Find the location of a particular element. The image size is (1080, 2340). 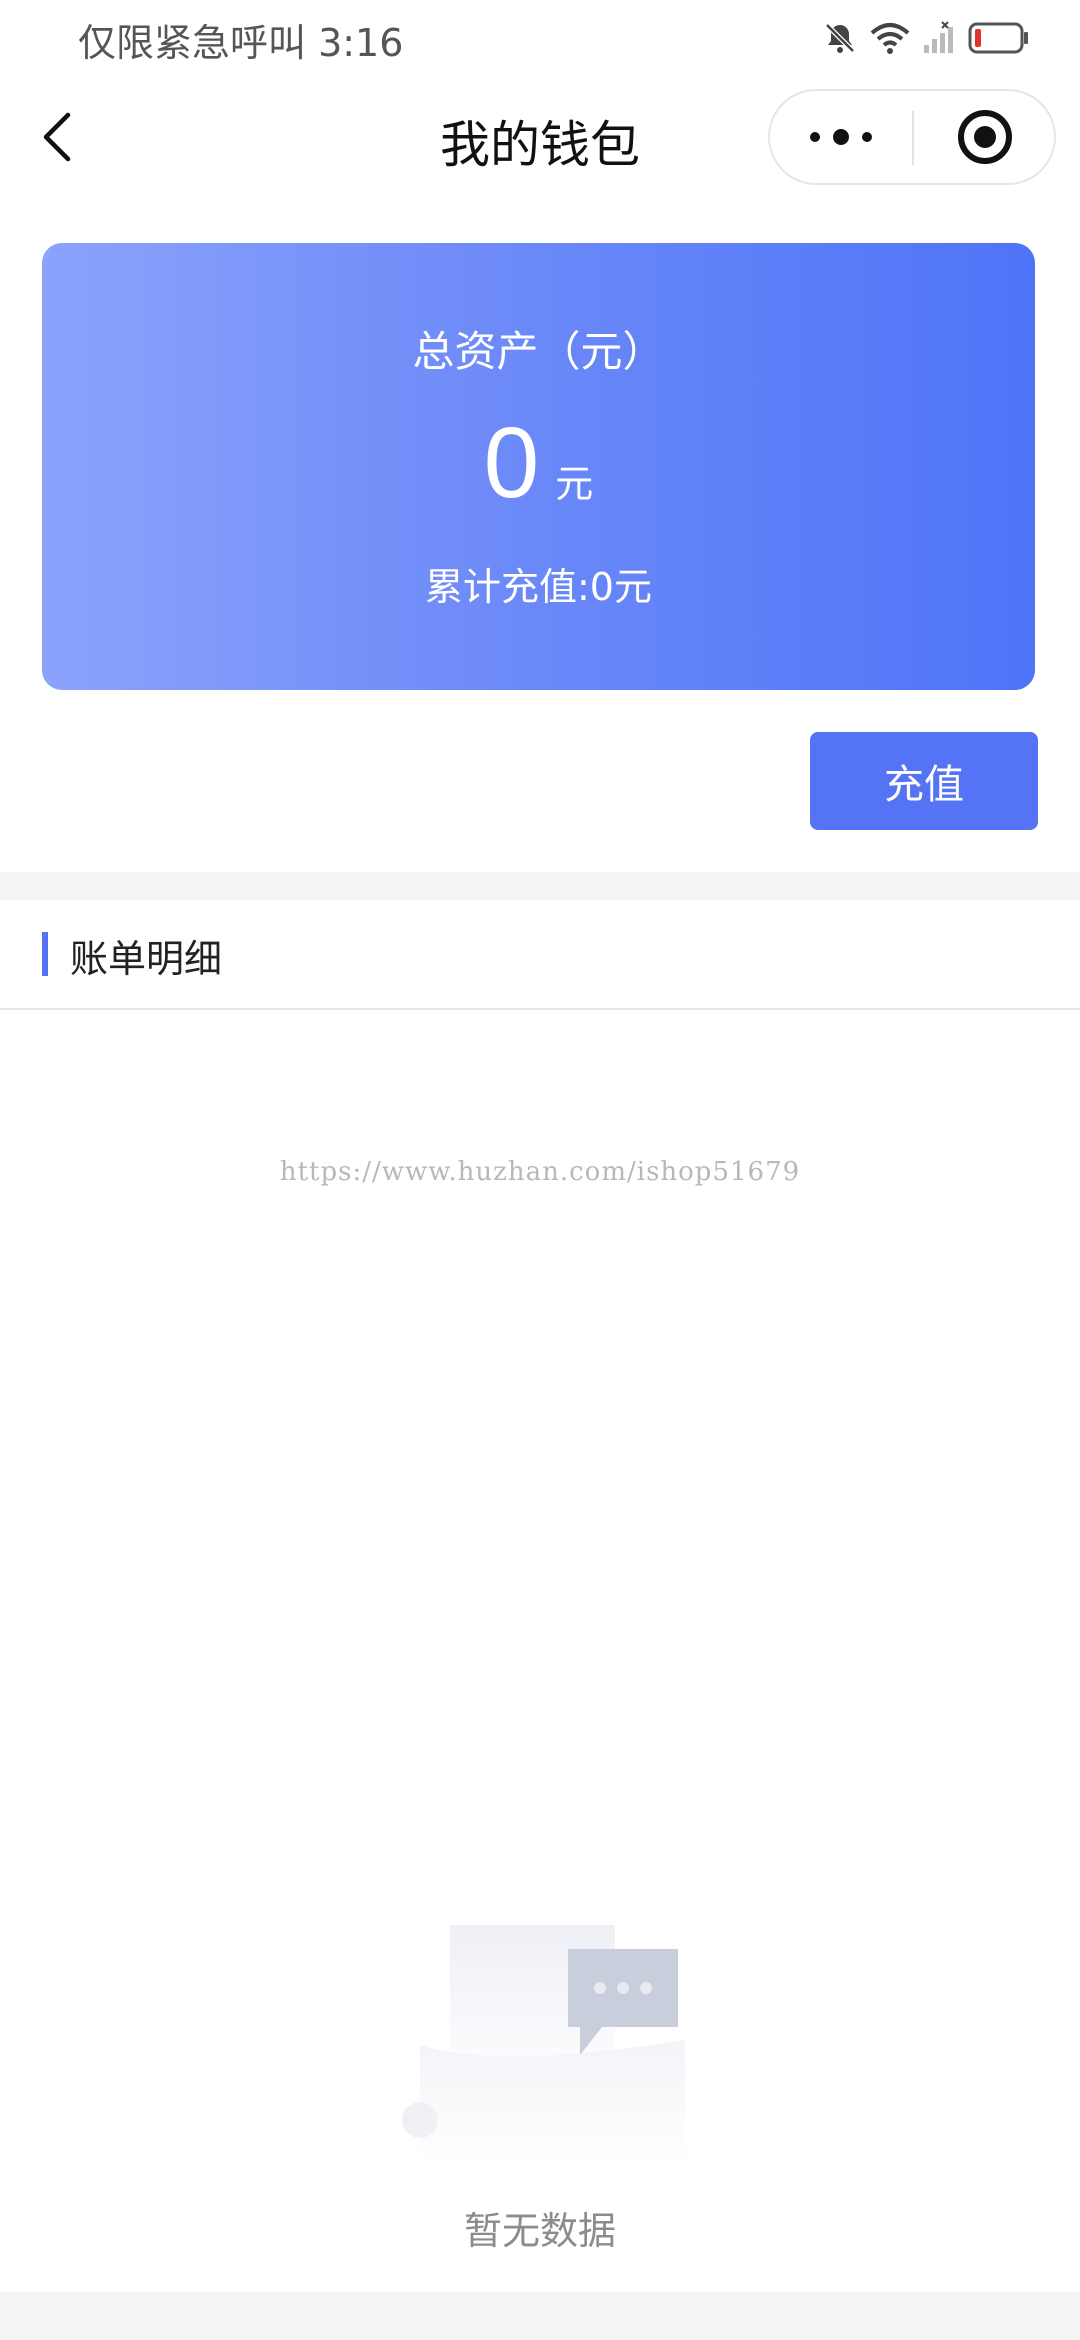

total-assets-amount: 0 is located at coordinates (511, 463).